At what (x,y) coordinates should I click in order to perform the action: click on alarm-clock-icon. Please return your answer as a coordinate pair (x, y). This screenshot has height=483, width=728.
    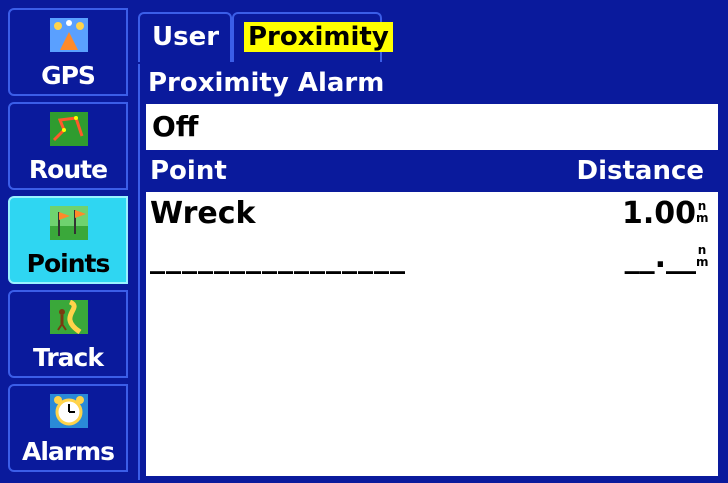
    Looking at the image, I should click on (69, 411).